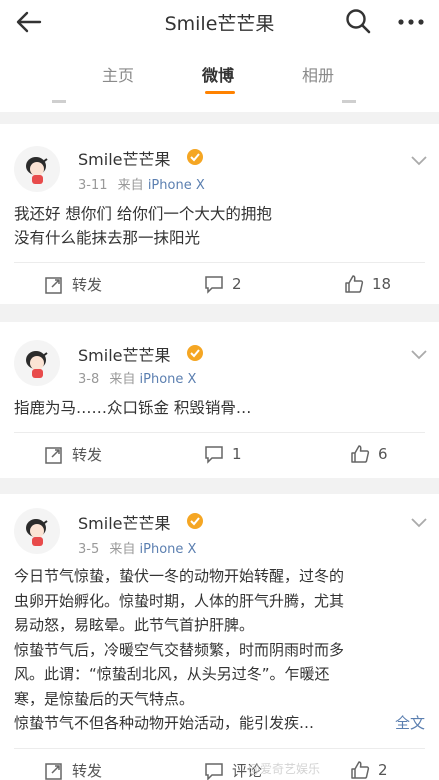 This screenshot has width=439, height=780. I want to click on page-title: Smile芒芒果, so click(219, 24).